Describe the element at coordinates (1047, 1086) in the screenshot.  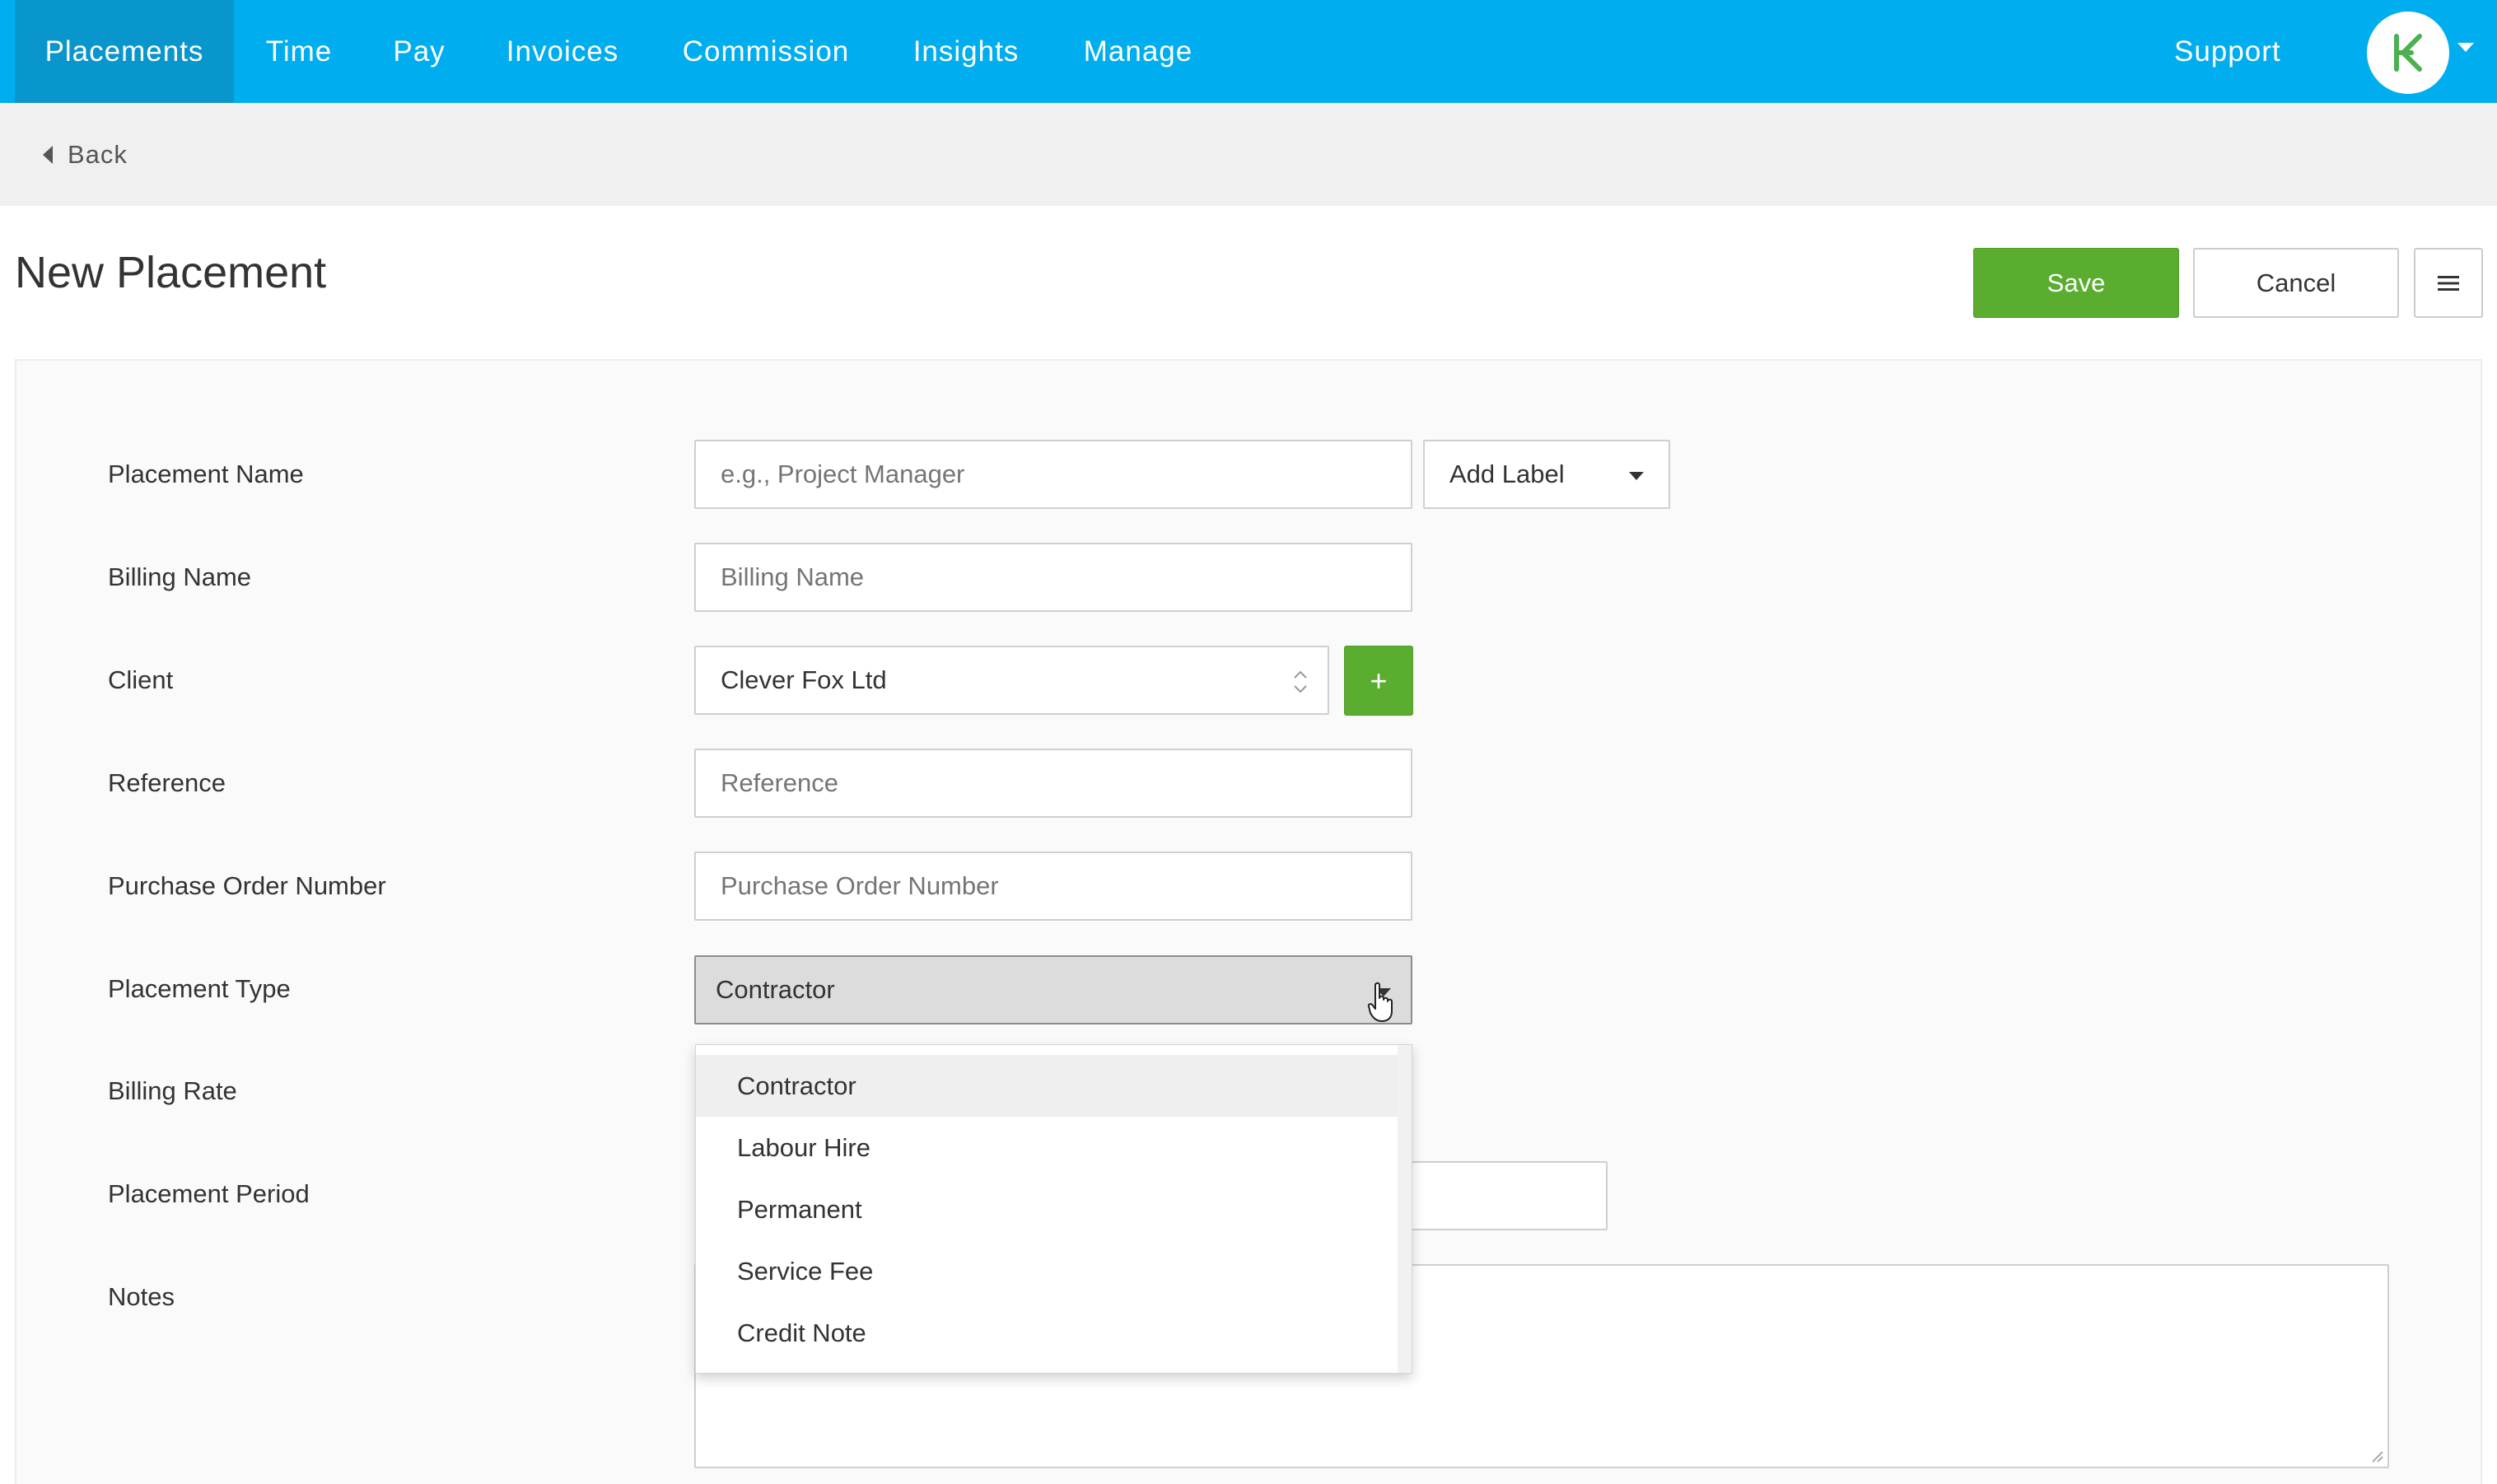
I see `dropdown-option-contractor: Contractor` at that location.